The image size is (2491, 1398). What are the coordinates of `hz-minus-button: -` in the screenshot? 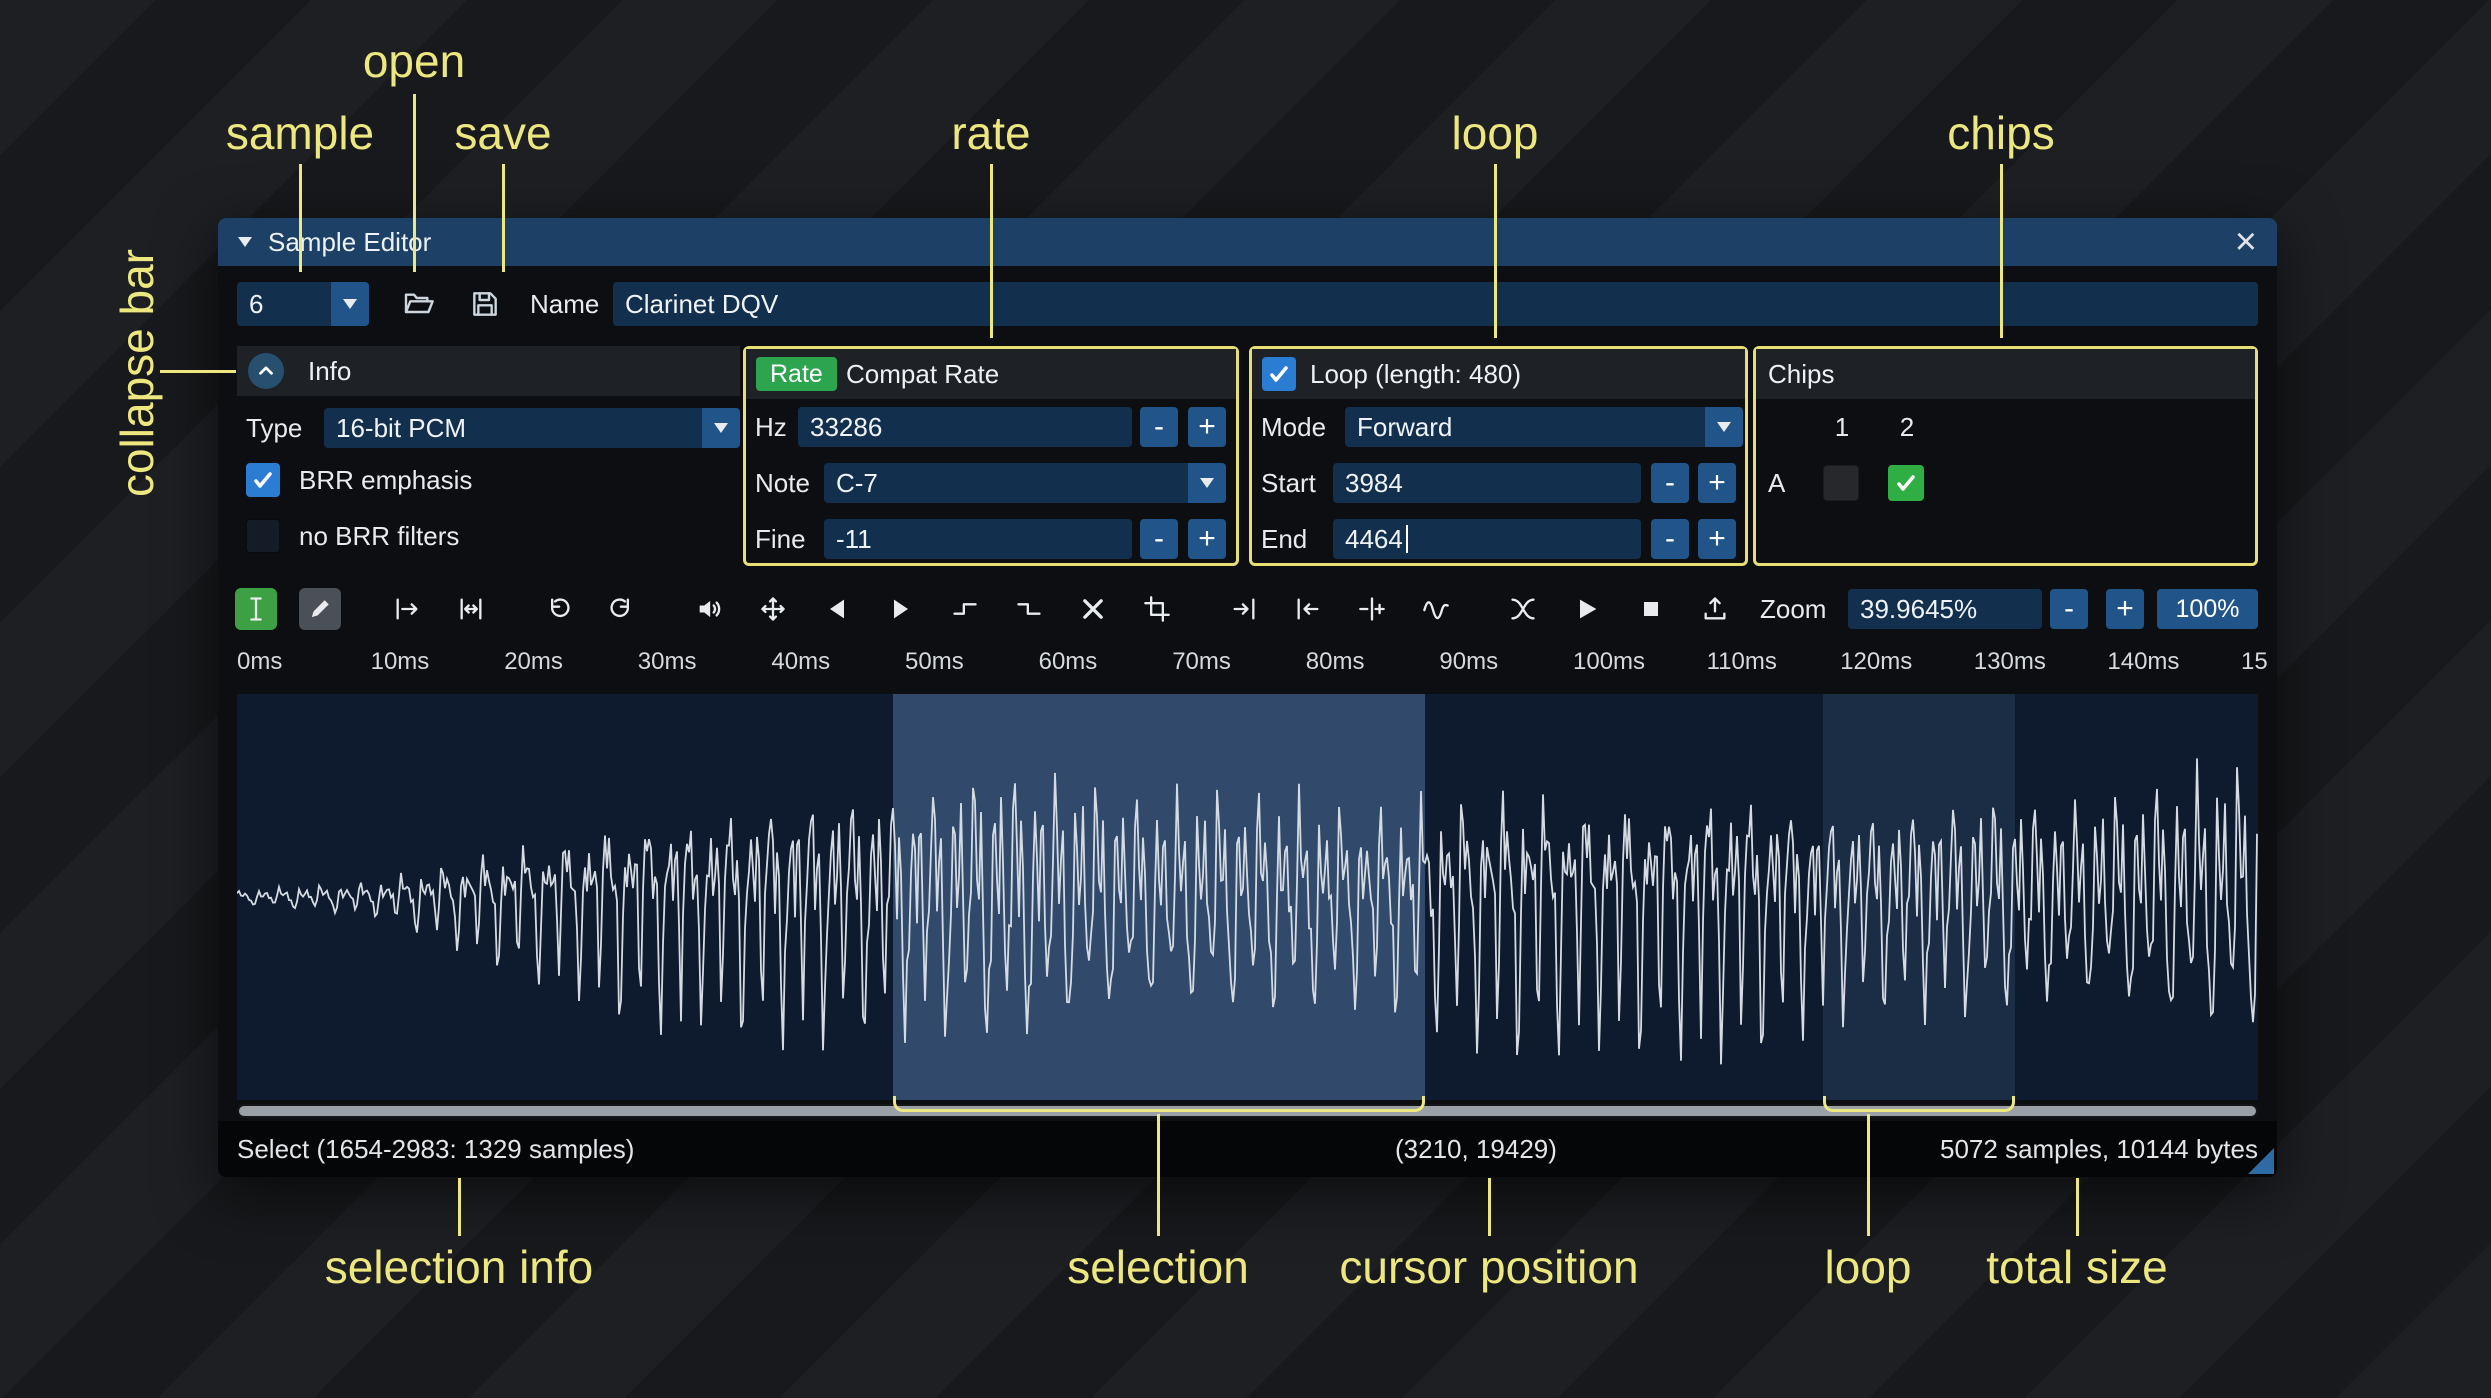 It's located at (1159, 427).